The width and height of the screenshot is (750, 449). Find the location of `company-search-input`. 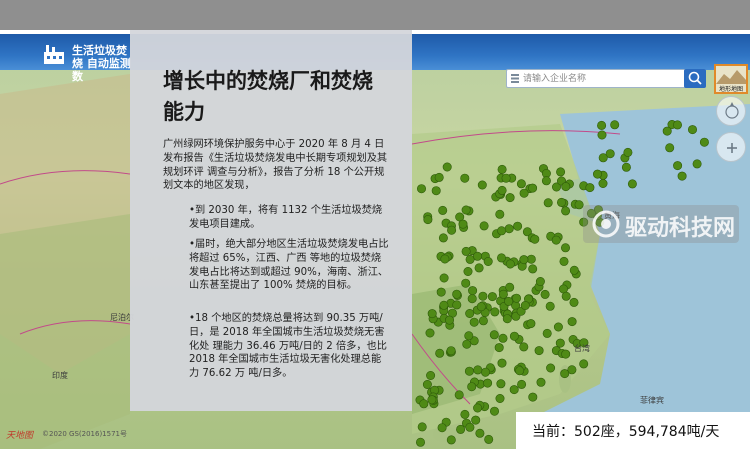

company-search-input is located at coordinates (603, 79).